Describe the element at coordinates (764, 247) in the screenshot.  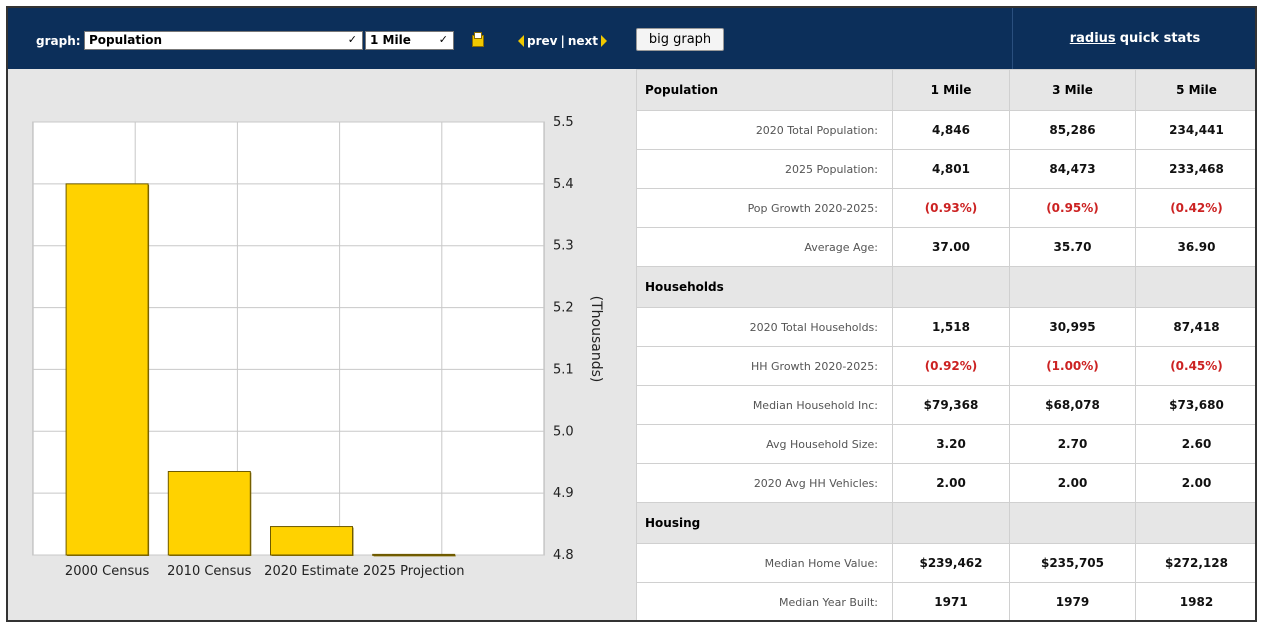
I see `row-label: Average Age:` at that location.